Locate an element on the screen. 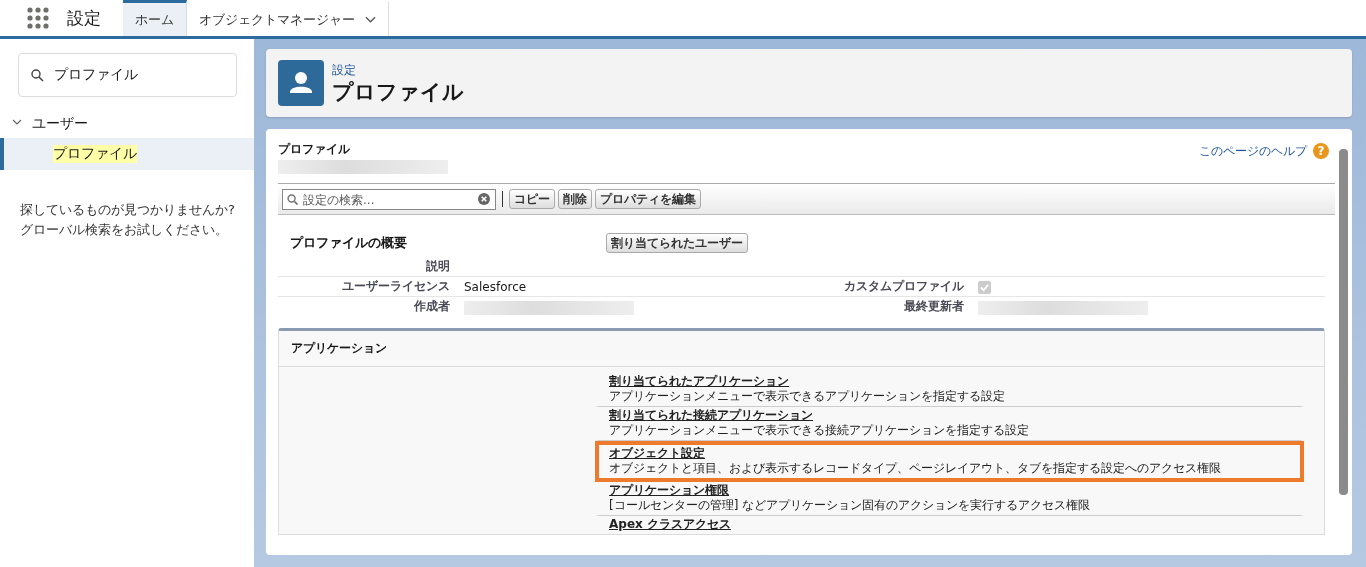  section-link: 割り当てられた接続アプリケーション is located at coordinates (954, 415).